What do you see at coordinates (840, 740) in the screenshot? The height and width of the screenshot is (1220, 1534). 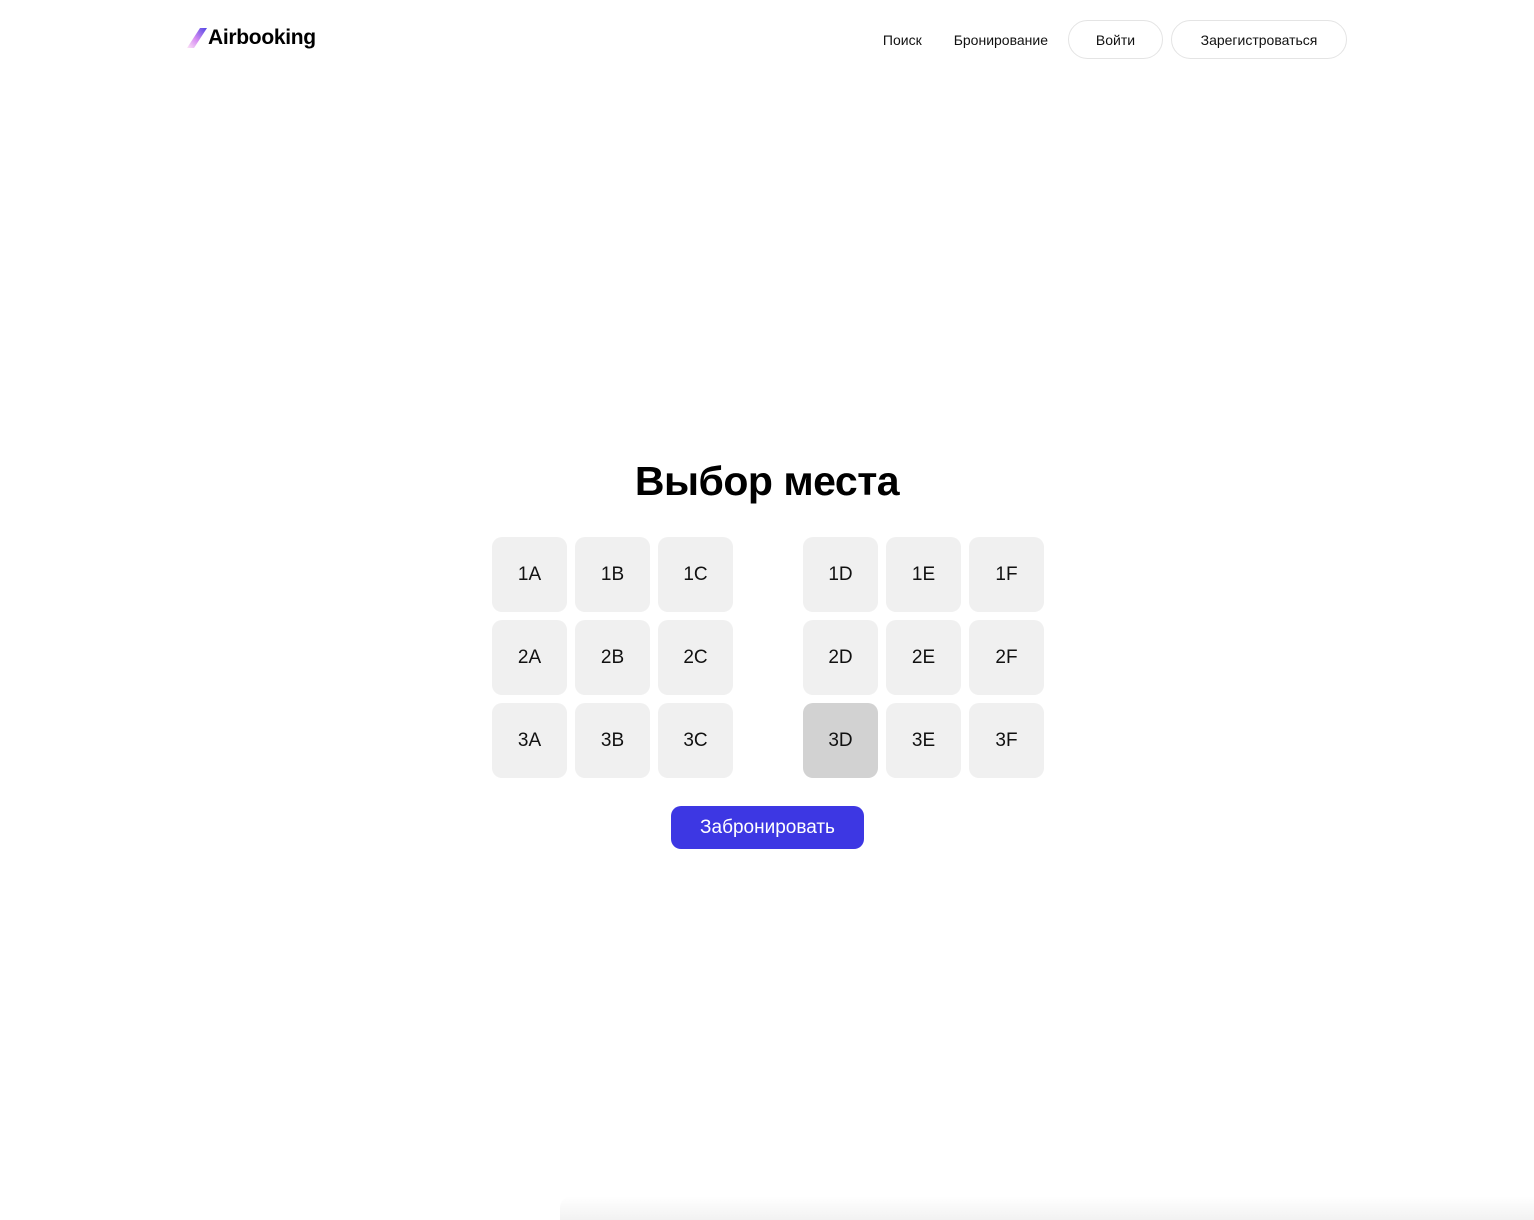 I see `seat-3d: 3D` at bounding box center [840, 740].